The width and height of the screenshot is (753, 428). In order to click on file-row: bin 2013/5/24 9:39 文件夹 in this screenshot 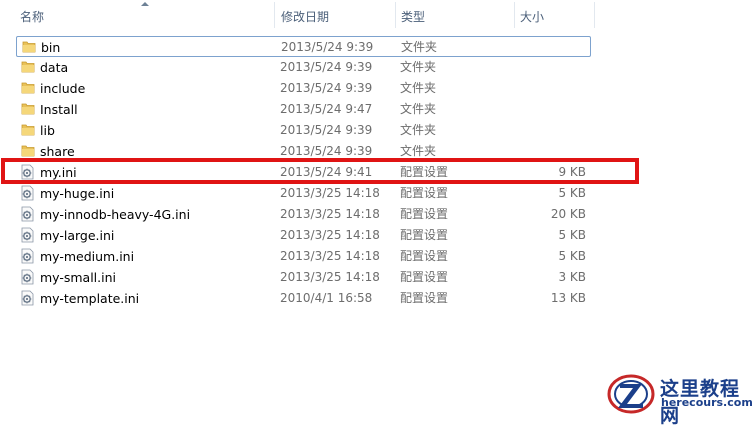, I will do `click(303, 46)`.